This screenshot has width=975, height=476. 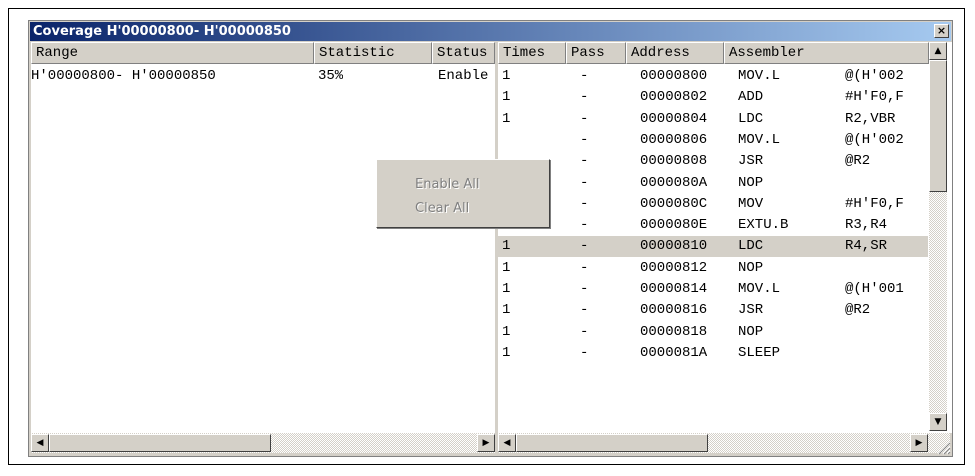 What do you see at coordinates (713, 97) in the screenshot?
I see `coverage-row: 1 - 00000802 ADD #H'F0,F` at bounding box center [713, 97].